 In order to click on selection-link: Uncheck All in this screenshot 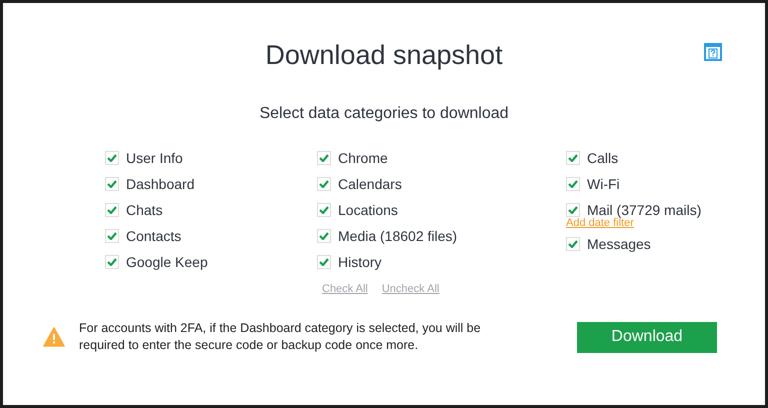, I will do `click(411, 289)`.